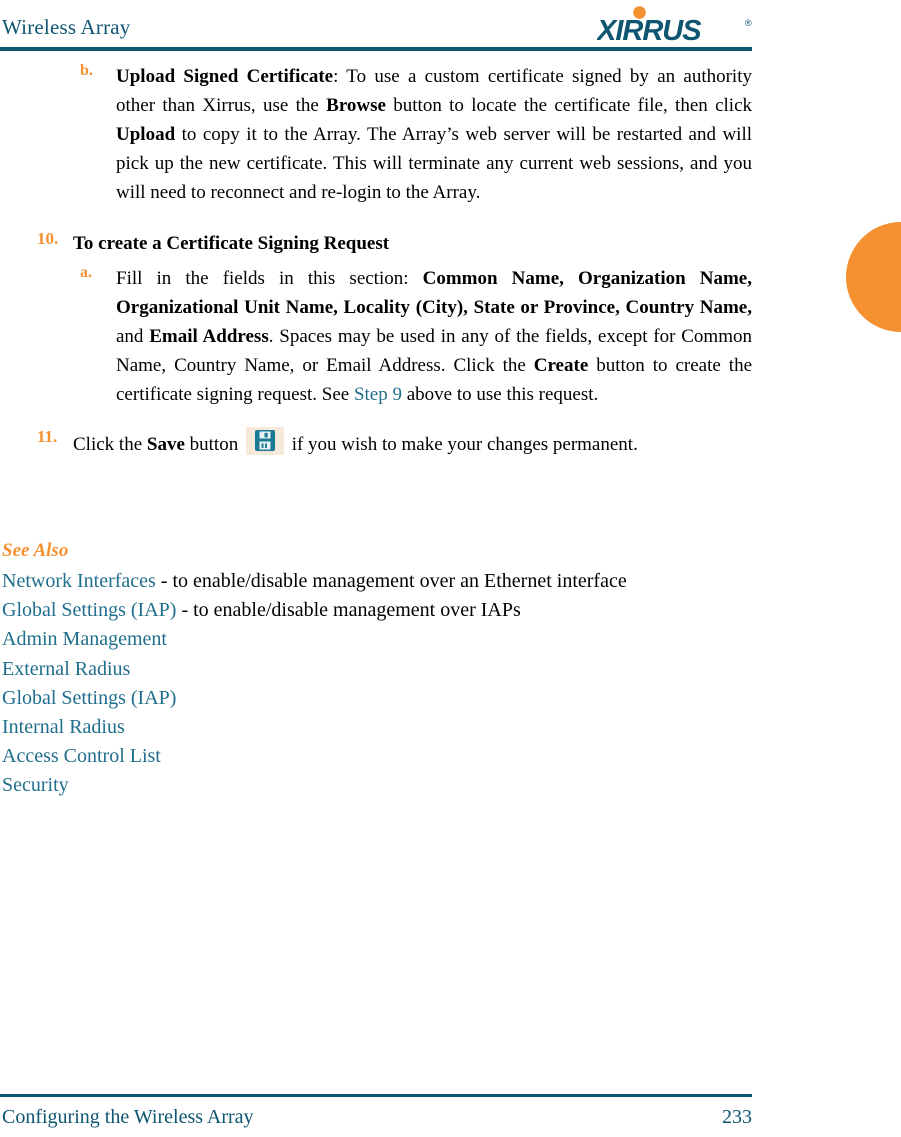 The height and width of the screenshot is (1137, 901). I want to click on see-also-link-network-interfaces: Network Interfaces, so click(79, 581).